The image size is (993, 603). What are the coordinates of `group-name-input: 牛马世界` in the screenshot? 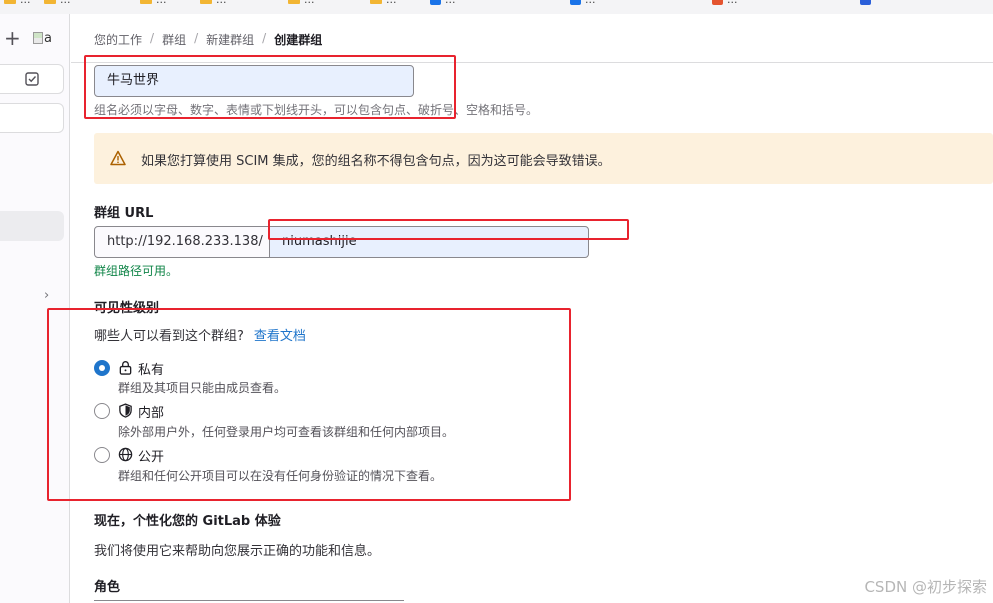 It's located at (254, 81).